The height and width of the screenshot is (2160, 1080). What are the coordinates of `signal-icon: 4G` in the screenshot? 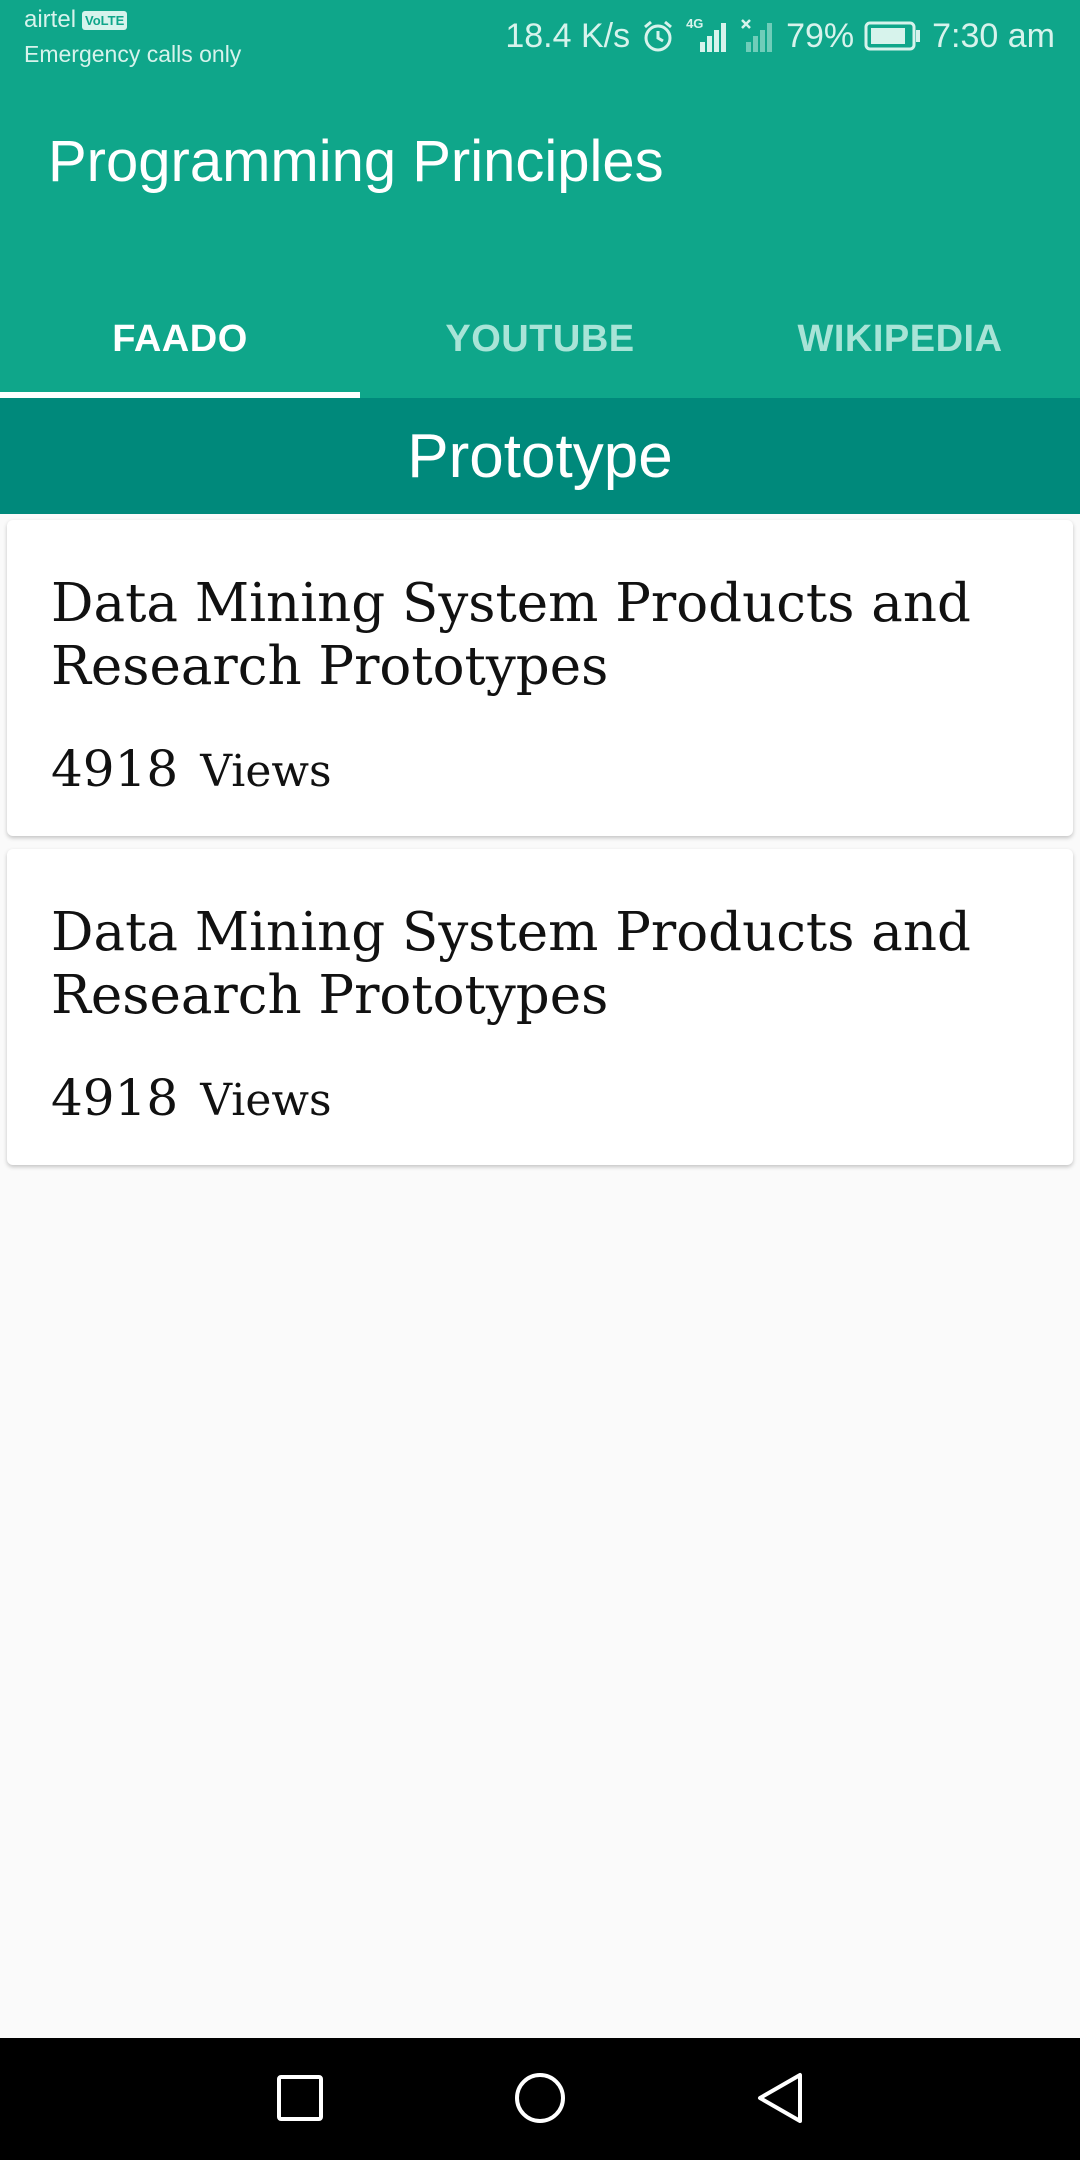 It's located at (708, 35).